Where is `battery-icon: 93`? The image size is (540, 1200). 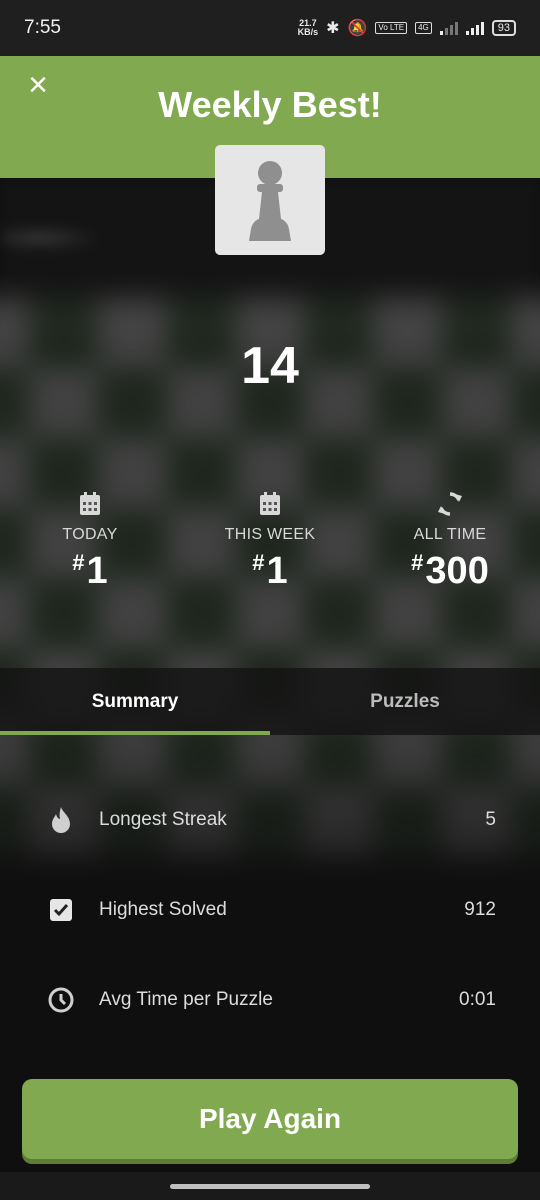
battery-icon: 93 is located at coordinates (503, 28).